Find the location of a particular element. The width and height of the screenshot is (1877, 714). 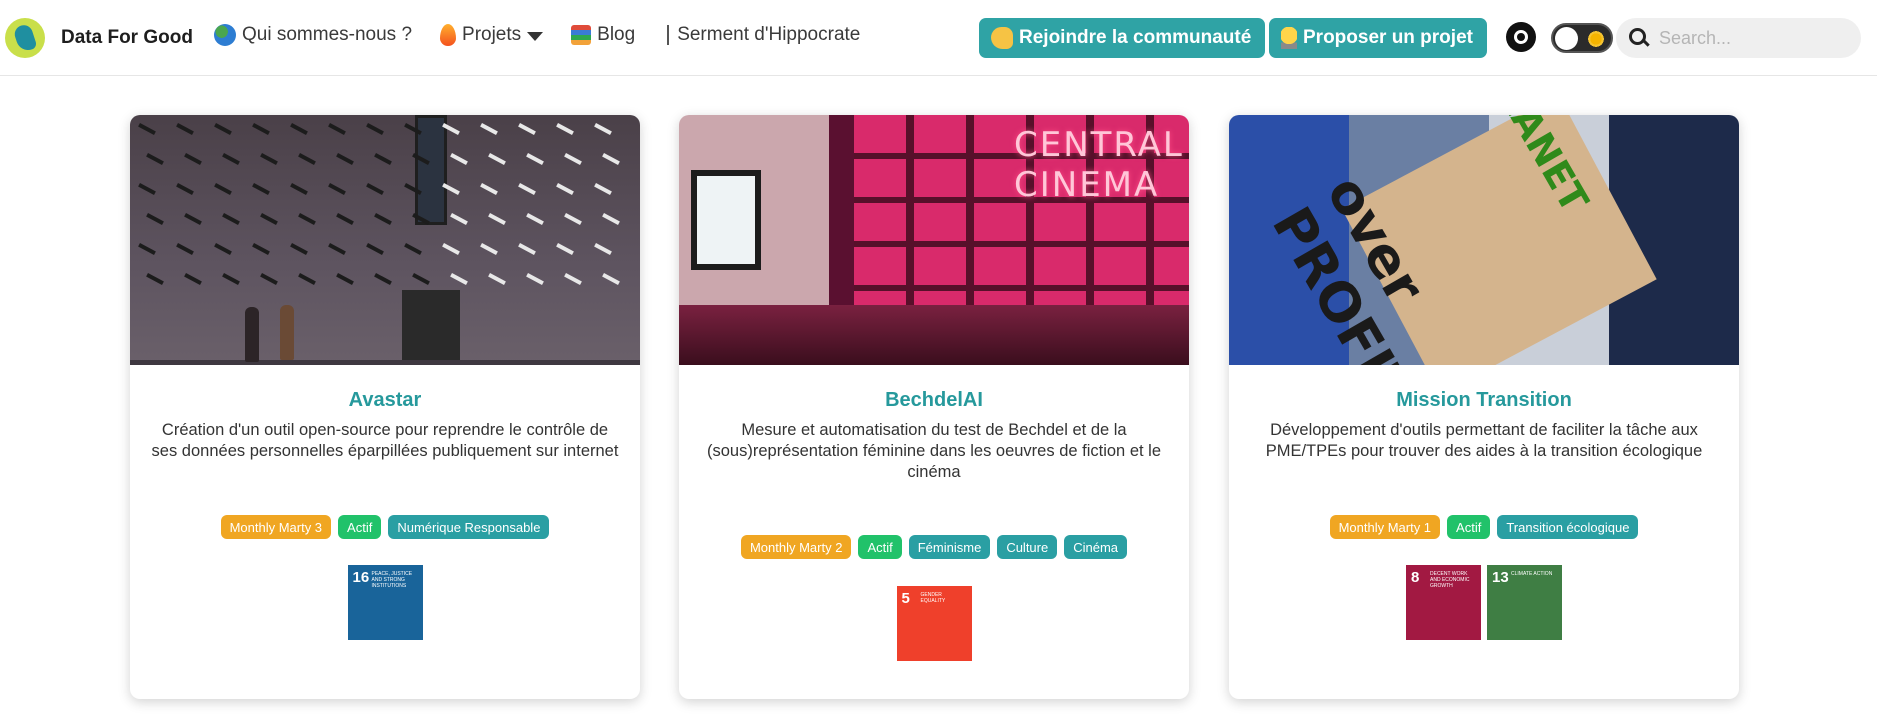

nav-item-about: Qui sommes-nous ? is located at coordinates (313, 35).